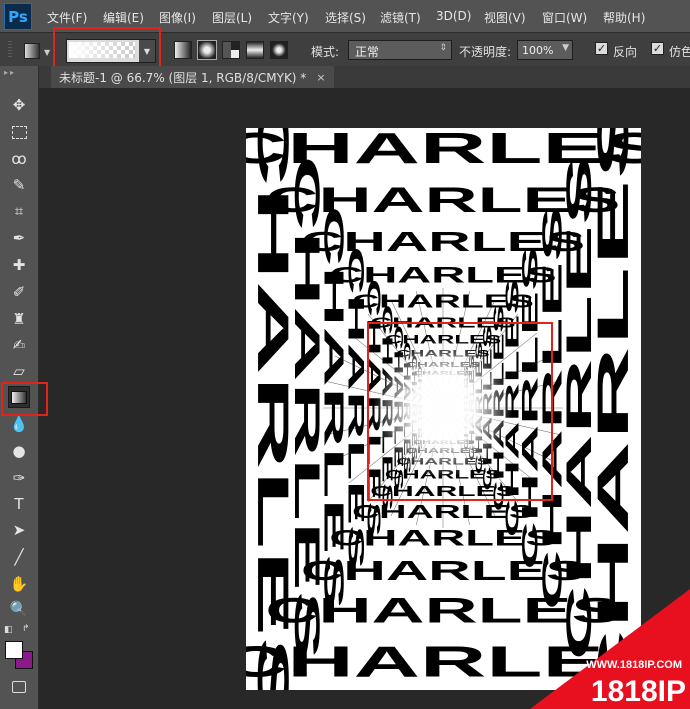 This screenshot has width=690, height=709. I want to click on foreground-color-swatch, so click(14, 650).